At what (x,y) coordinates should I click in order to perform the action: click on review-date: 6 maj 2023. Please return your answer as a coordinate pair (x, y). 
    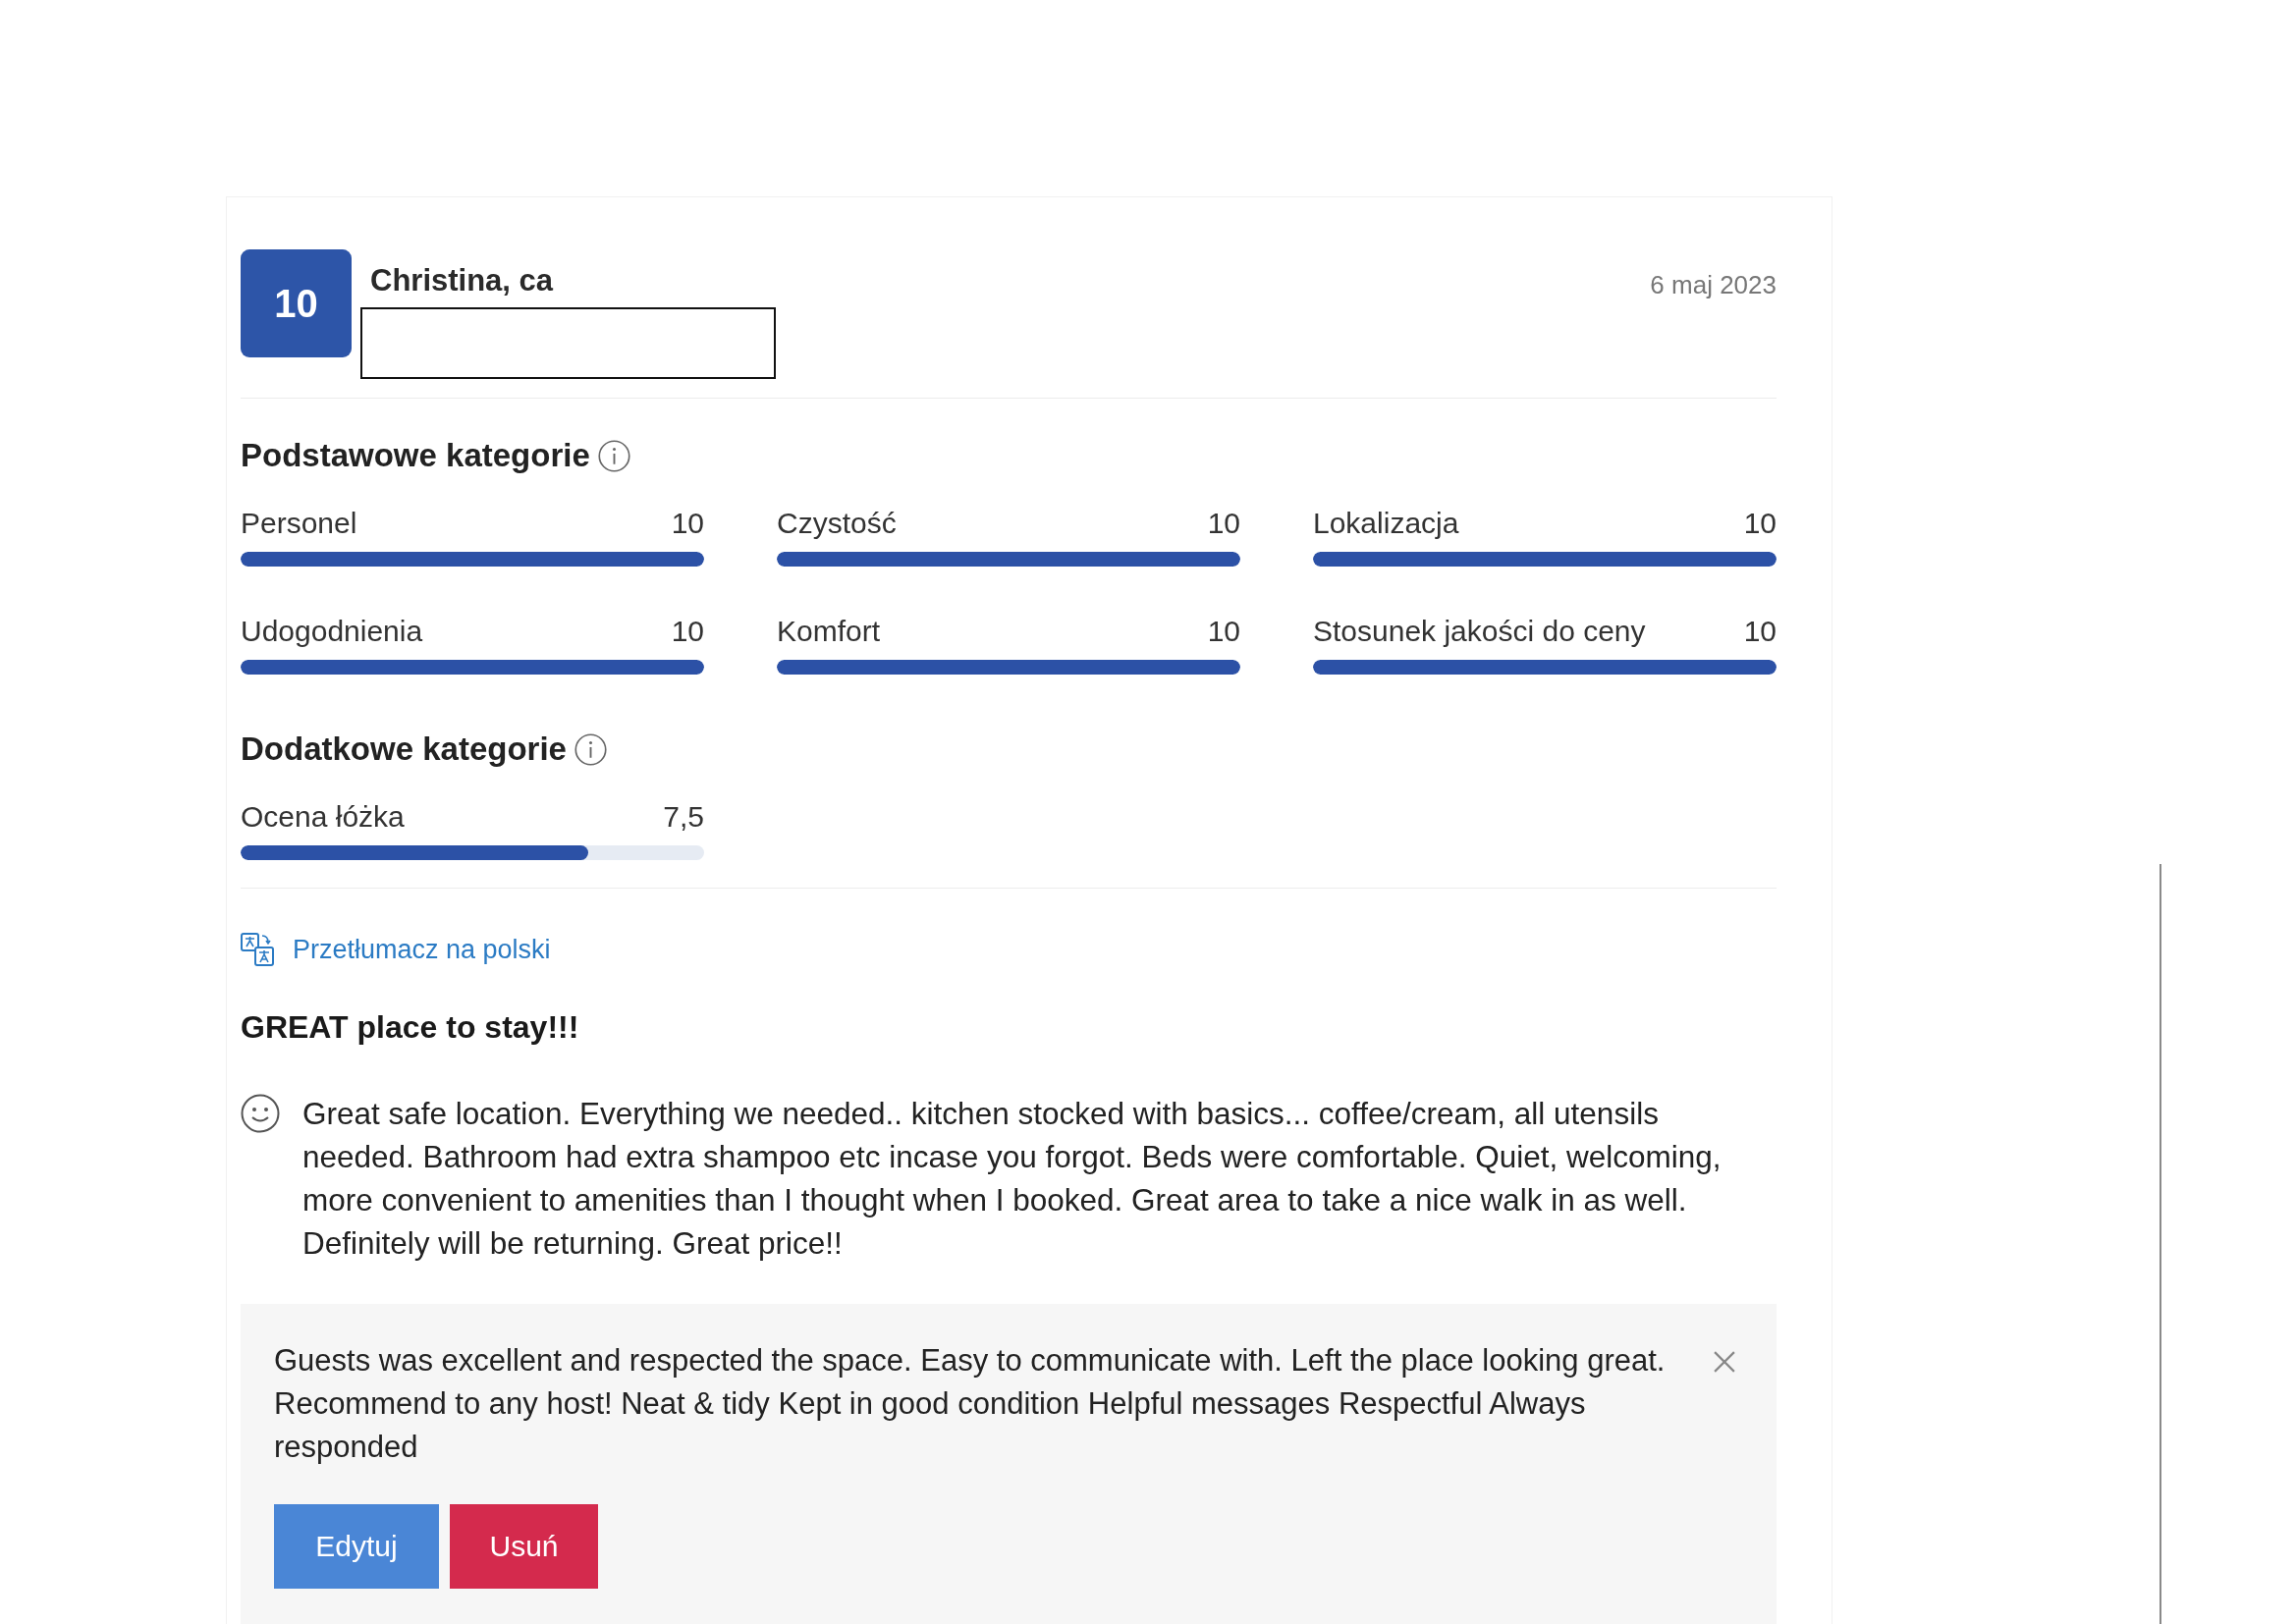
    Looking at the image, I should click on (1713, 285).